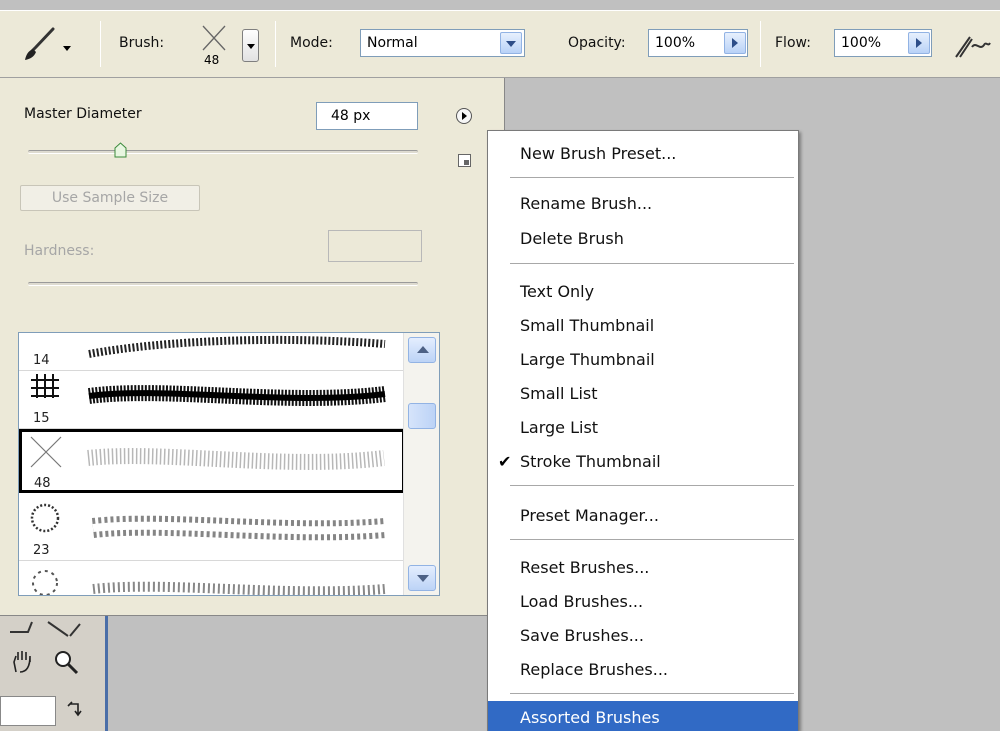  I want to click on menu-item-large-list: Large List, so click(643, 428).